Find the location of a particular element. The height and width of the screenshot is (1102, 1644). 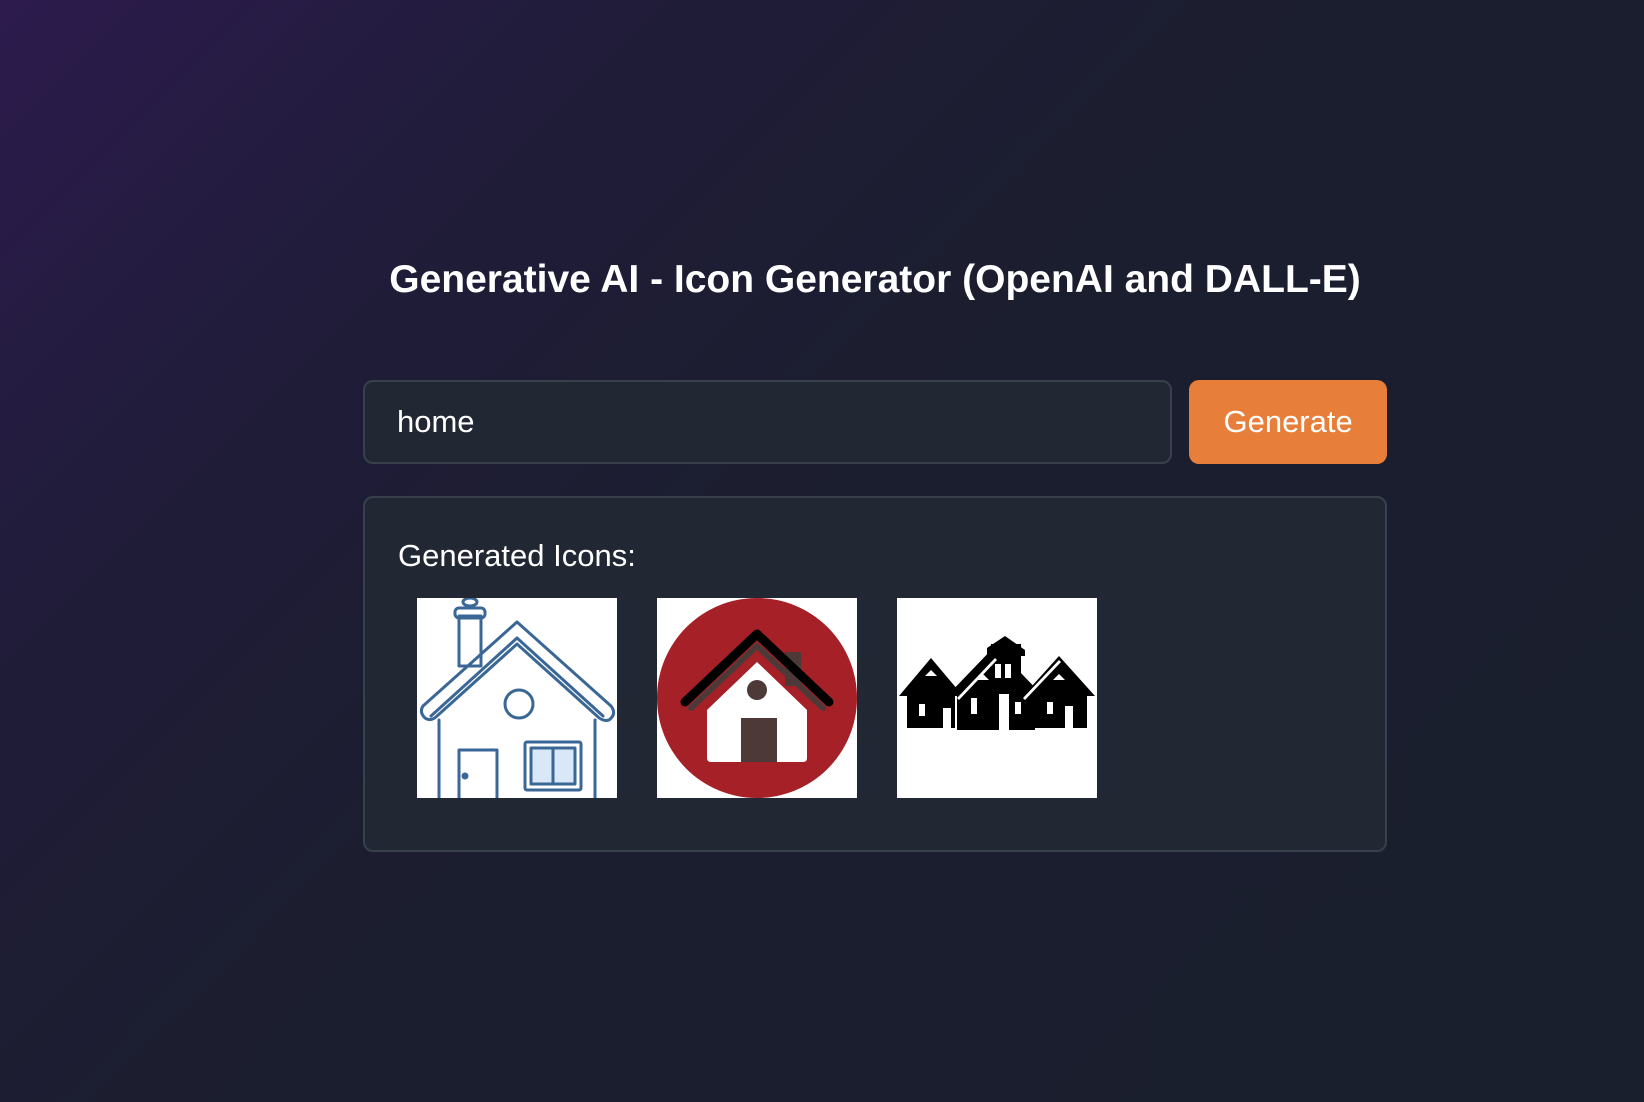

outline-house-icon is located at coordinates (517, 698).